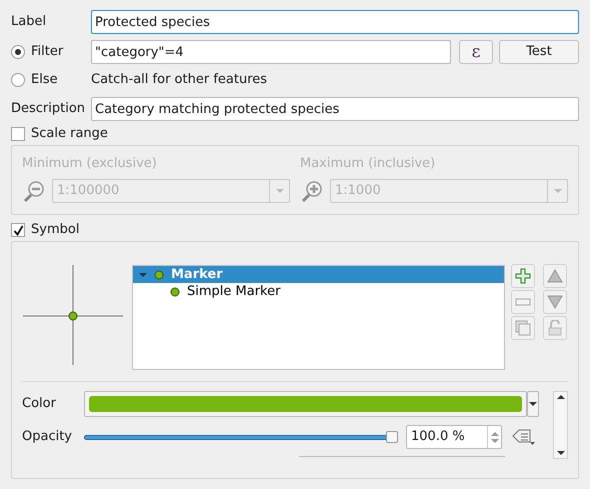 The image size is (590, 489). I want to click on else-description: Catch-all for other features, so click(179, 80).